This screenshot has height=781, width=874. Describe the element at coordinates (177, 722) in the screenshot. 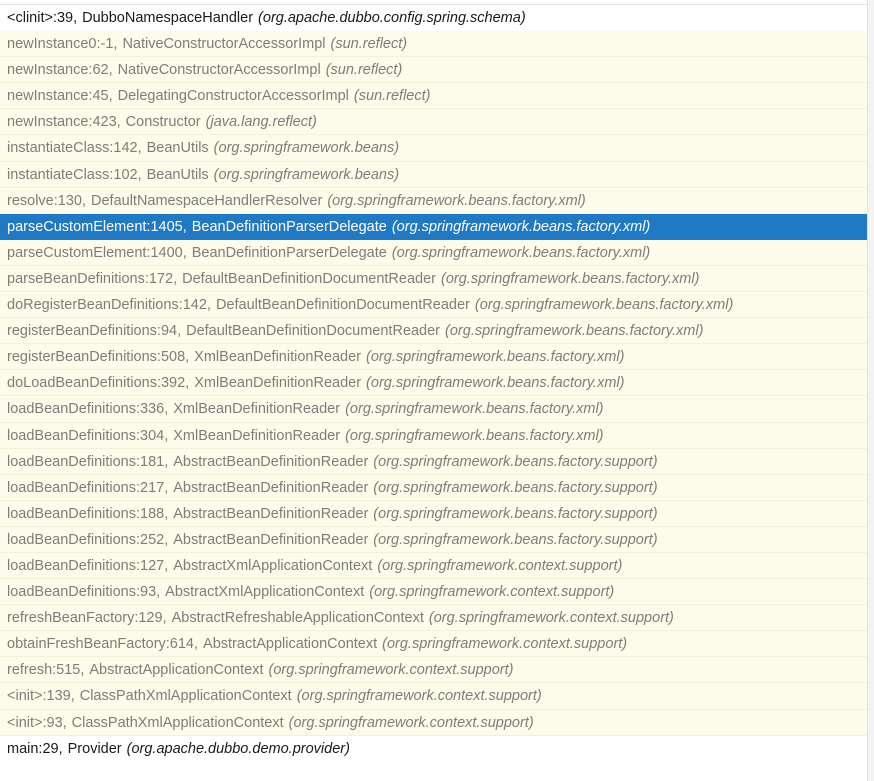

I see `frame-class: ClassPathXmlApplicationContext` at that location.